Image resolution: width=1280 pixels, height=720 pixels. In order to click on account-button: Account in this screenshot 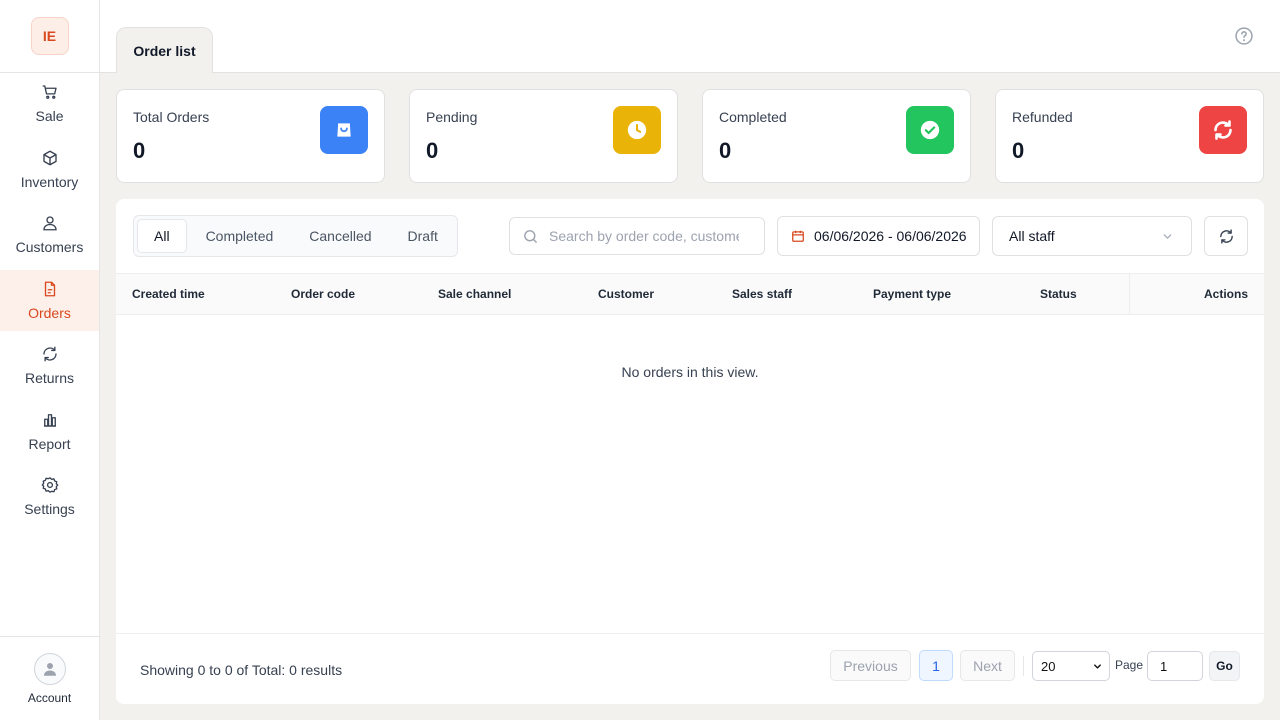, I will do `click(49, 678)`.